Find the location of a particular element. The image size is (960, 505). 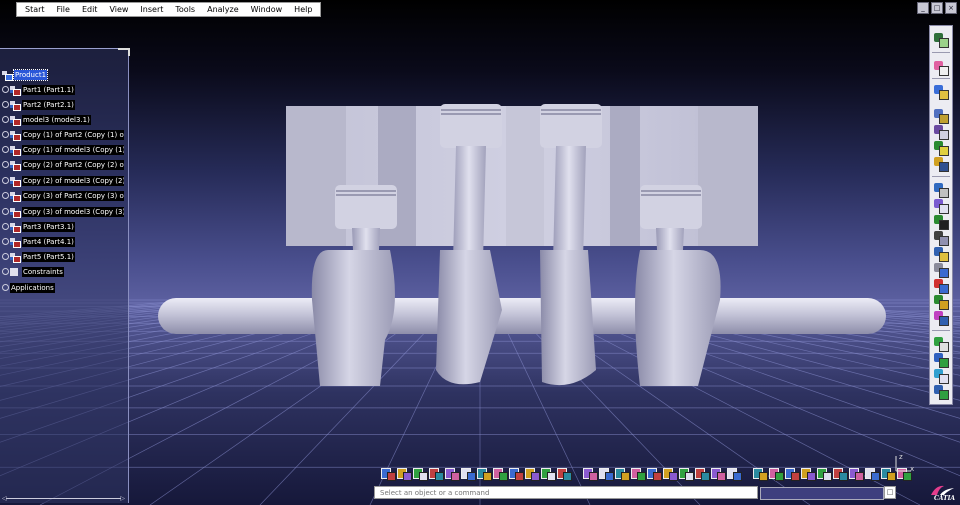

distance-icon is located at coordinates (872, 473).